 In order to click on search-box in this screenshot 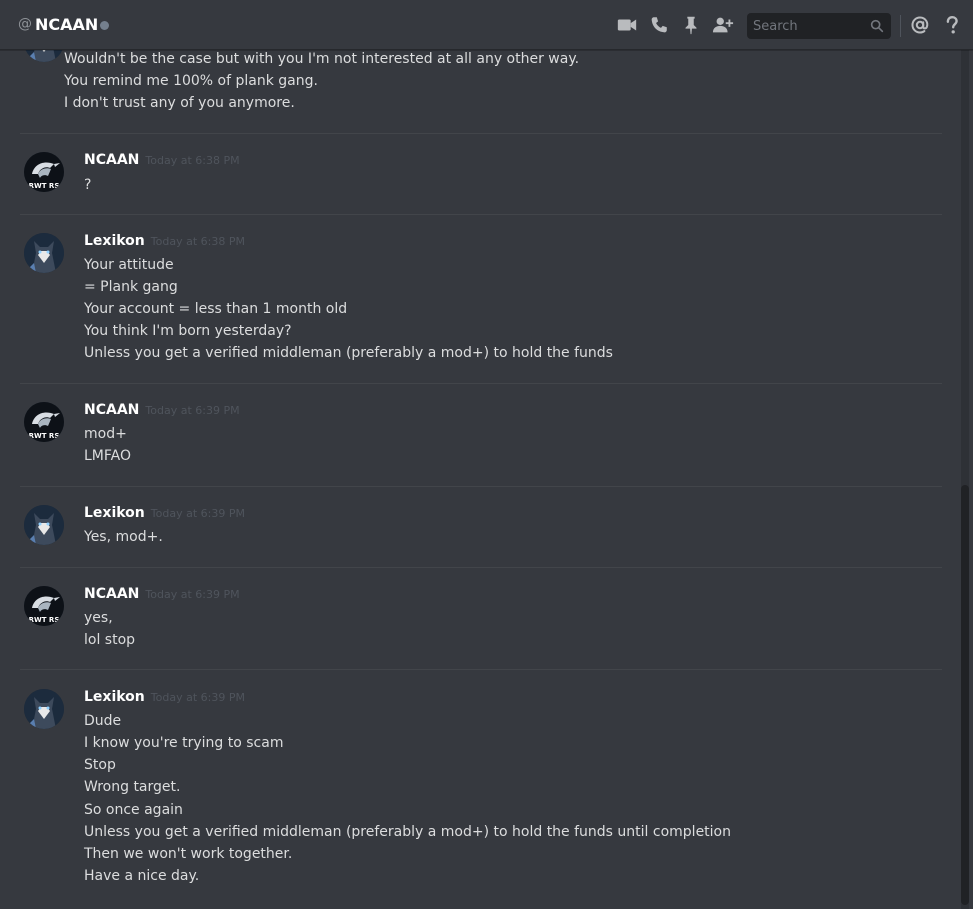, I will do `click(819, 26)`.